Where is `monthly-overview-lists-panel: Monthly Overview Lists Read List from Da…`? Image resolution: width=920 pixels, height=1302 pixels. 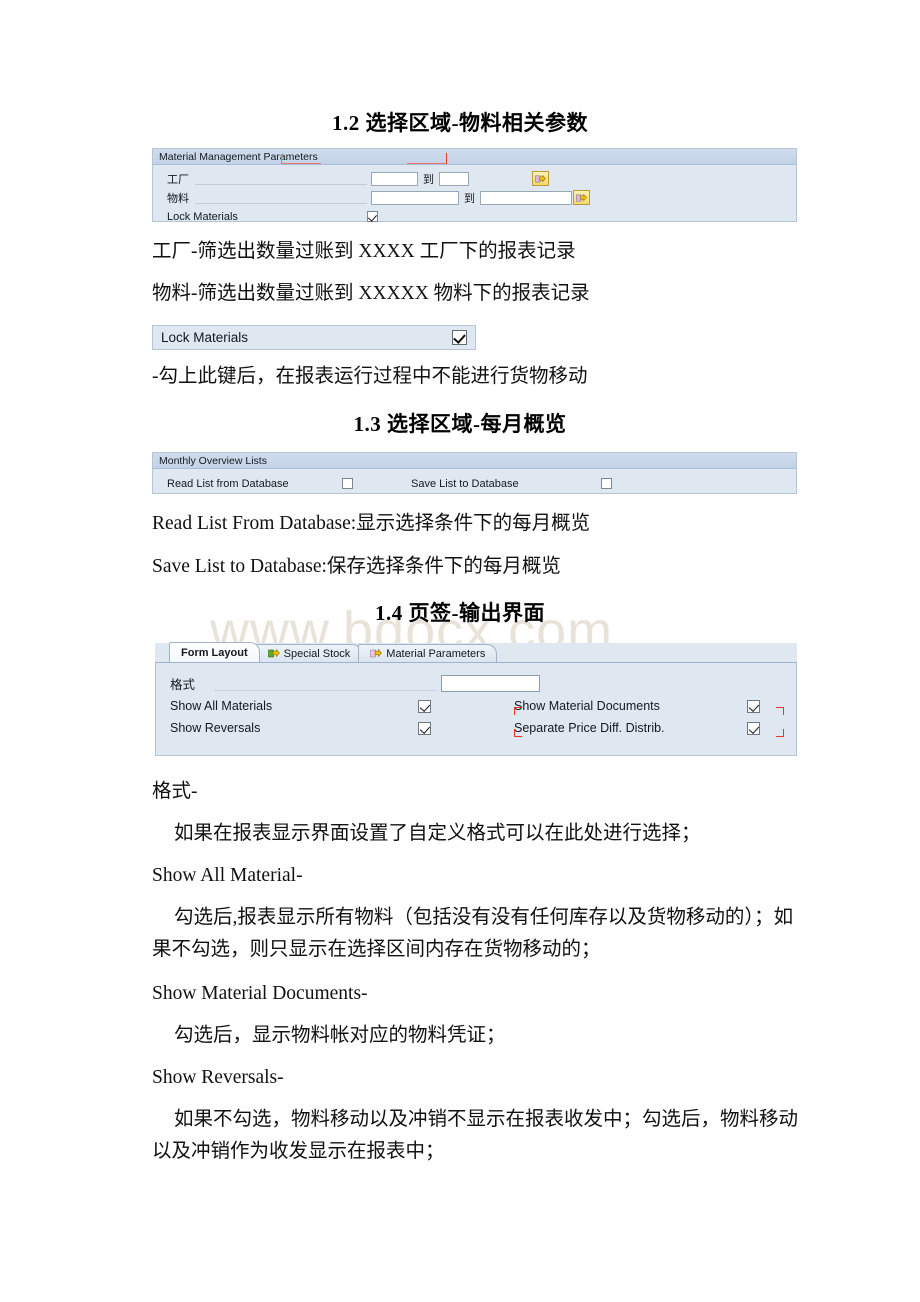 monthly-overview-lists-panel: Monthly Overview Lists Read List from Da… is located at coordinates (474, 473).